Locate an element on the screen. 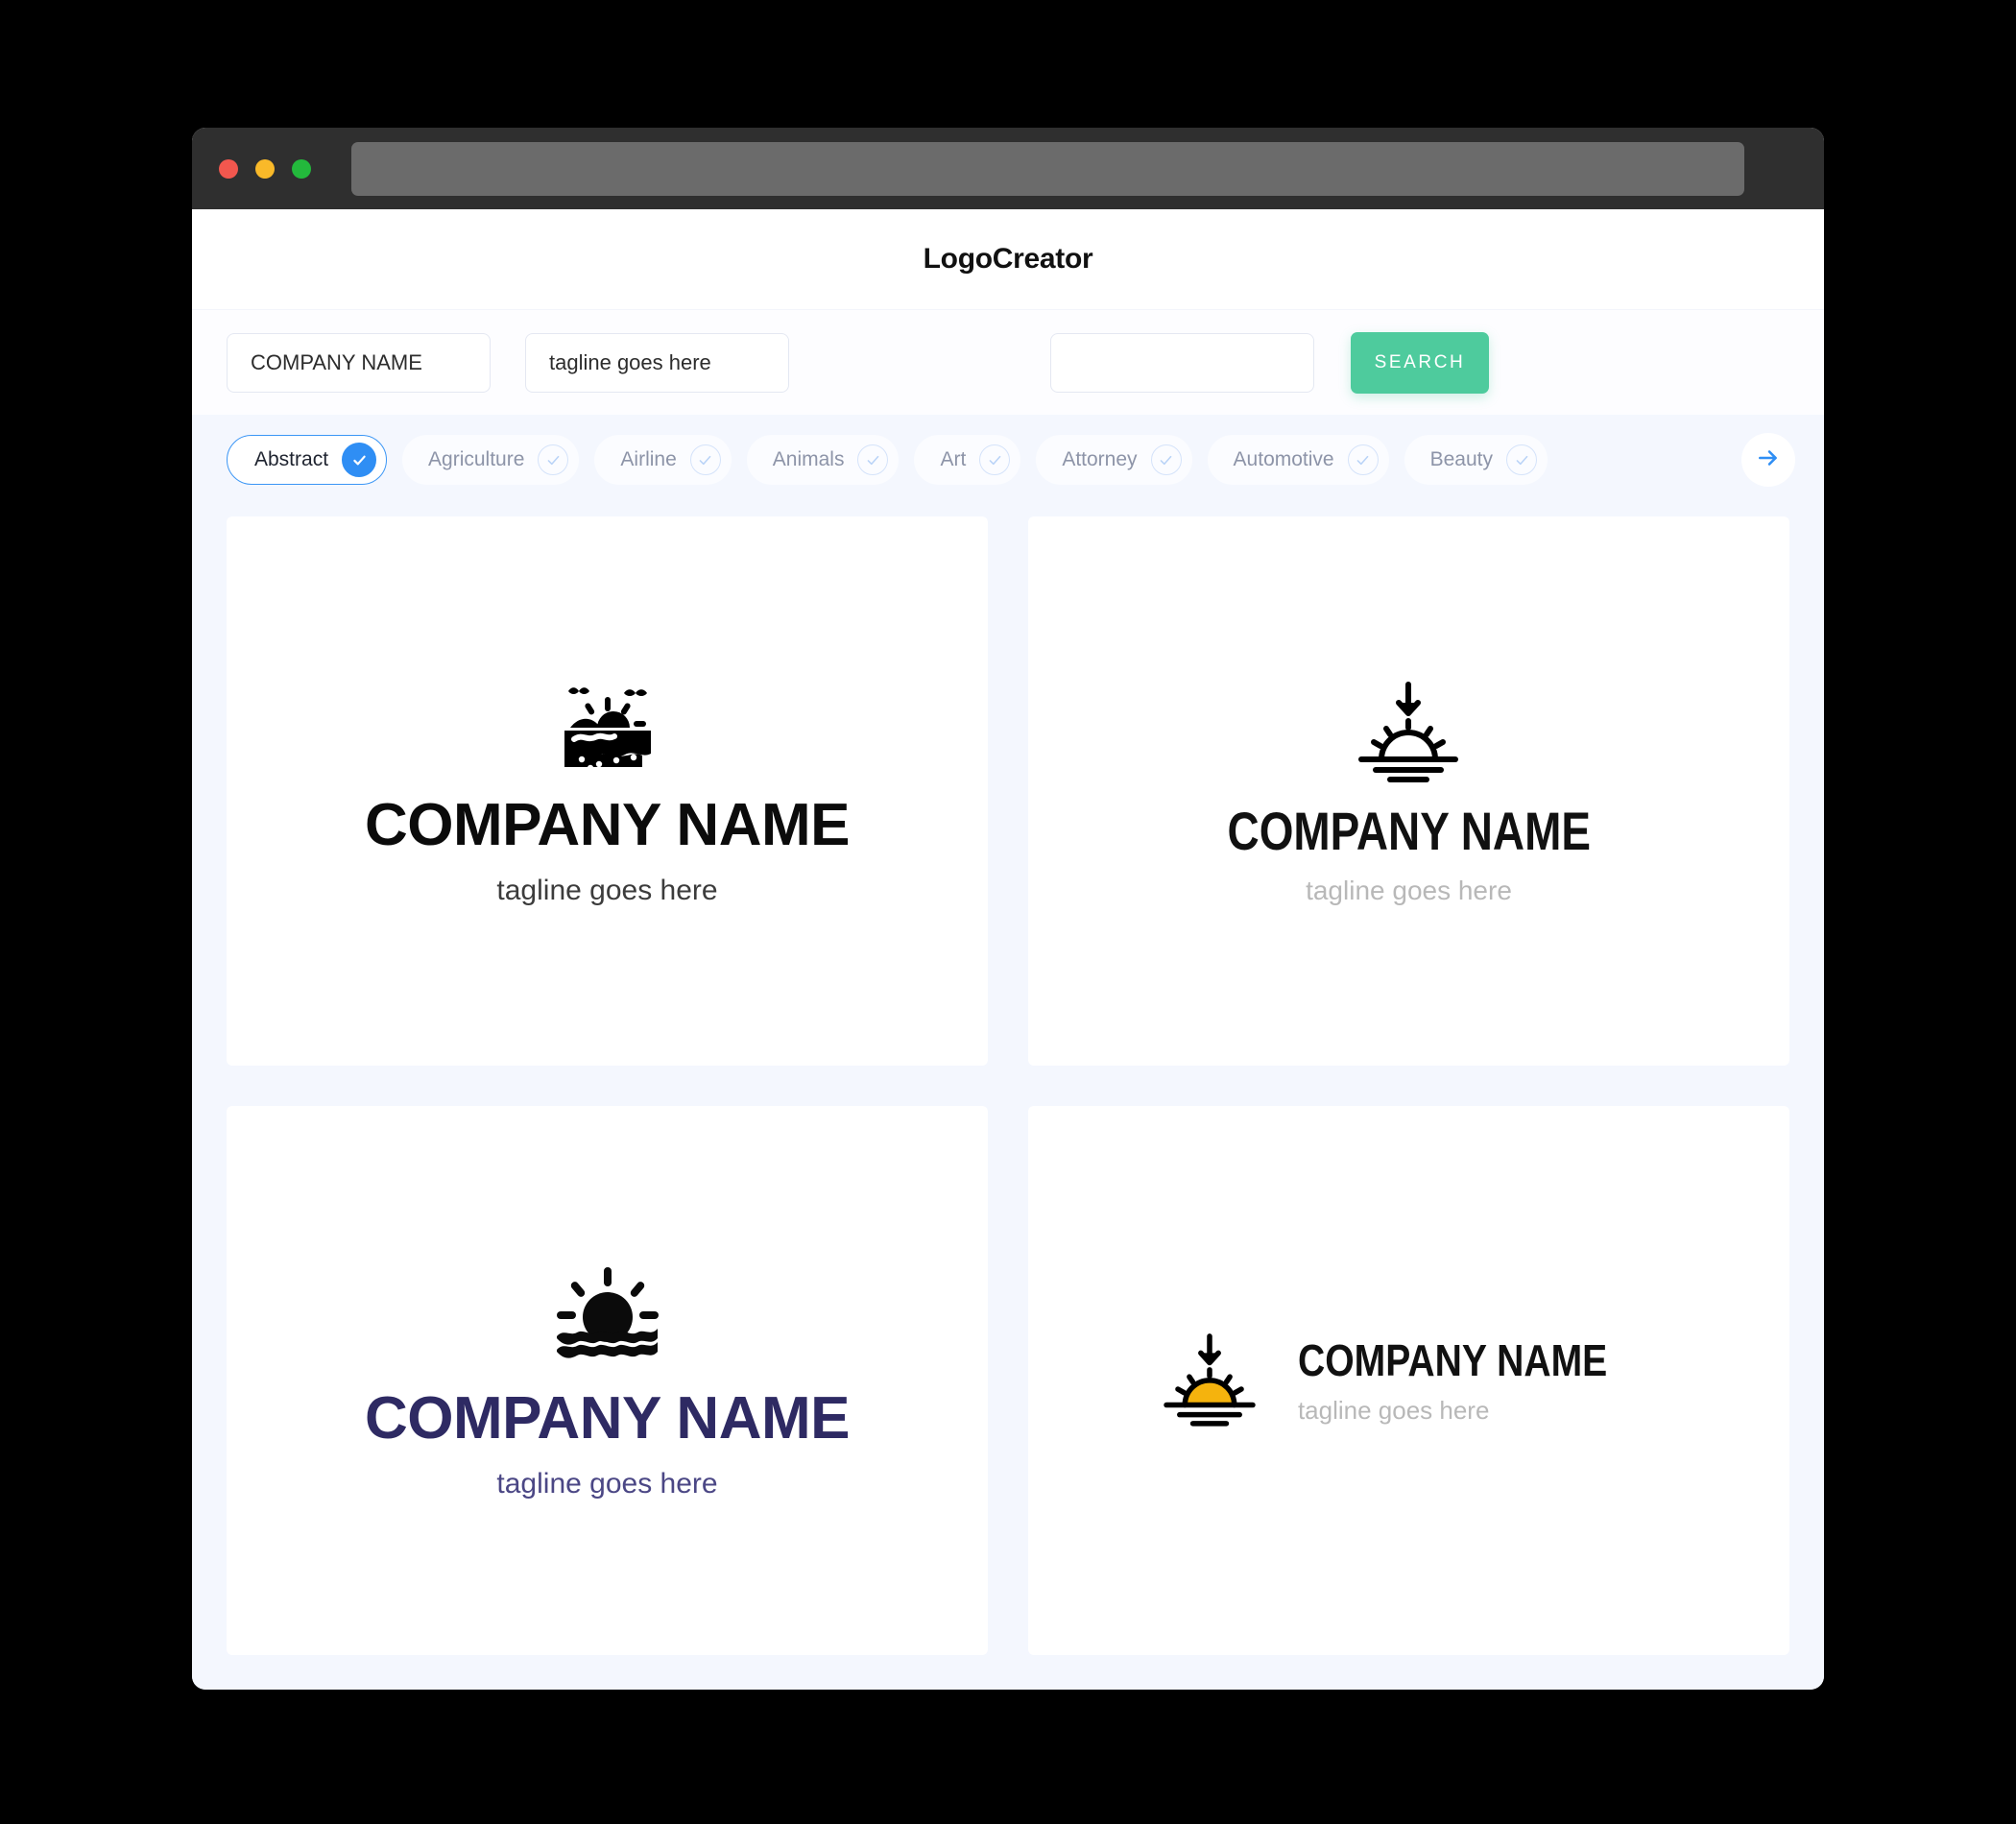  next-categories-button is located at coordinates (1768, 460).